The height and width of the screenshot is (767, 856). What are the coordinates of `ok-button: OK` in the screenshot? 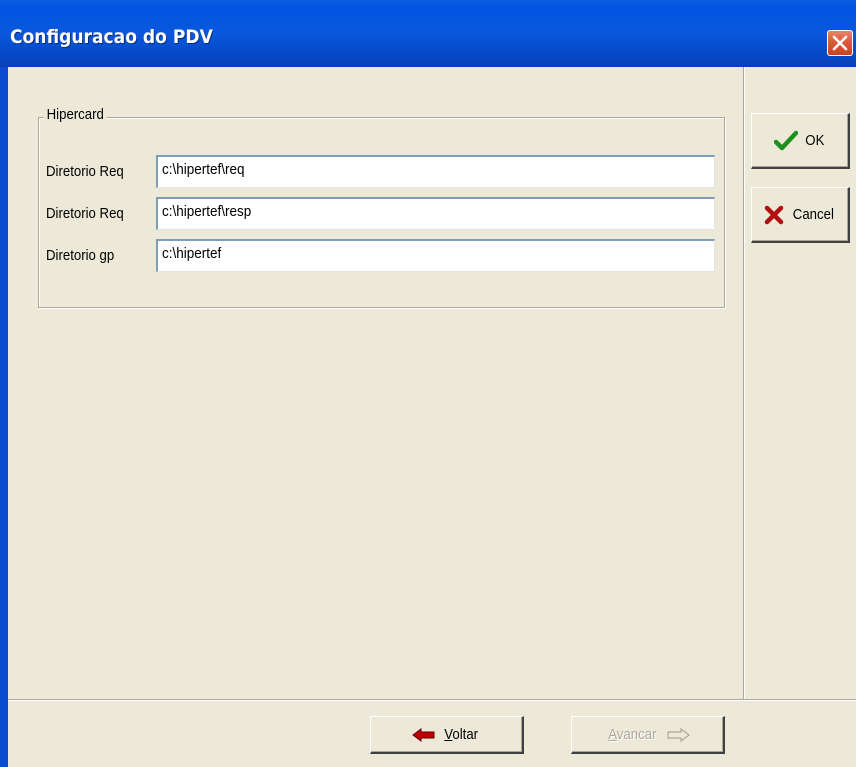 It's located at (800, 141).